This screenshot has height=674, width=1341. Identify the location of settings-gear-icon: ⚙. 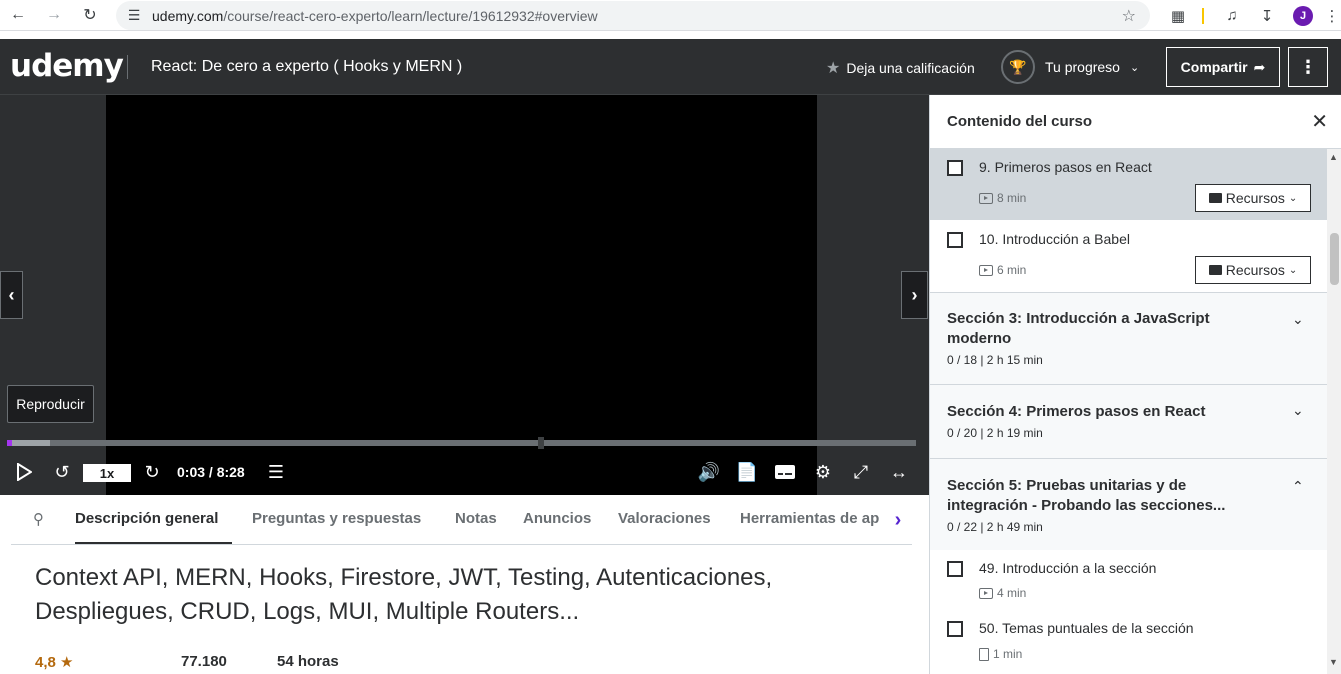
(823, 472).